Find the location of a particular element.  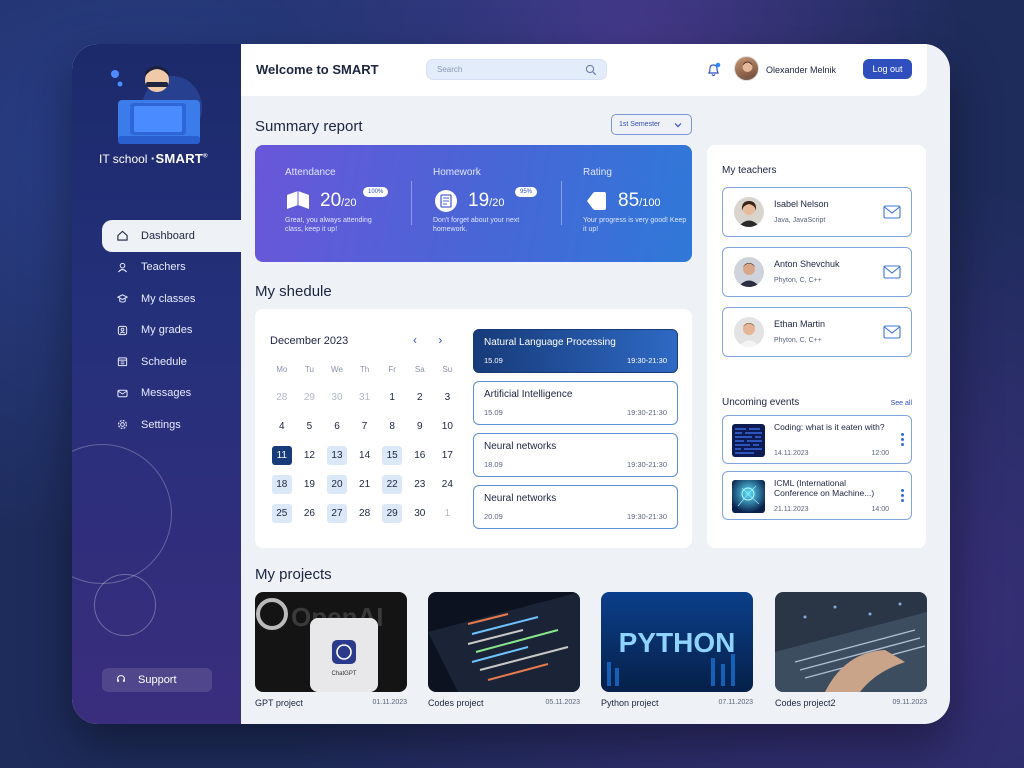

teacher-card: Isabel Nelson Java, JavaScript is located at coordinates (817, 212).